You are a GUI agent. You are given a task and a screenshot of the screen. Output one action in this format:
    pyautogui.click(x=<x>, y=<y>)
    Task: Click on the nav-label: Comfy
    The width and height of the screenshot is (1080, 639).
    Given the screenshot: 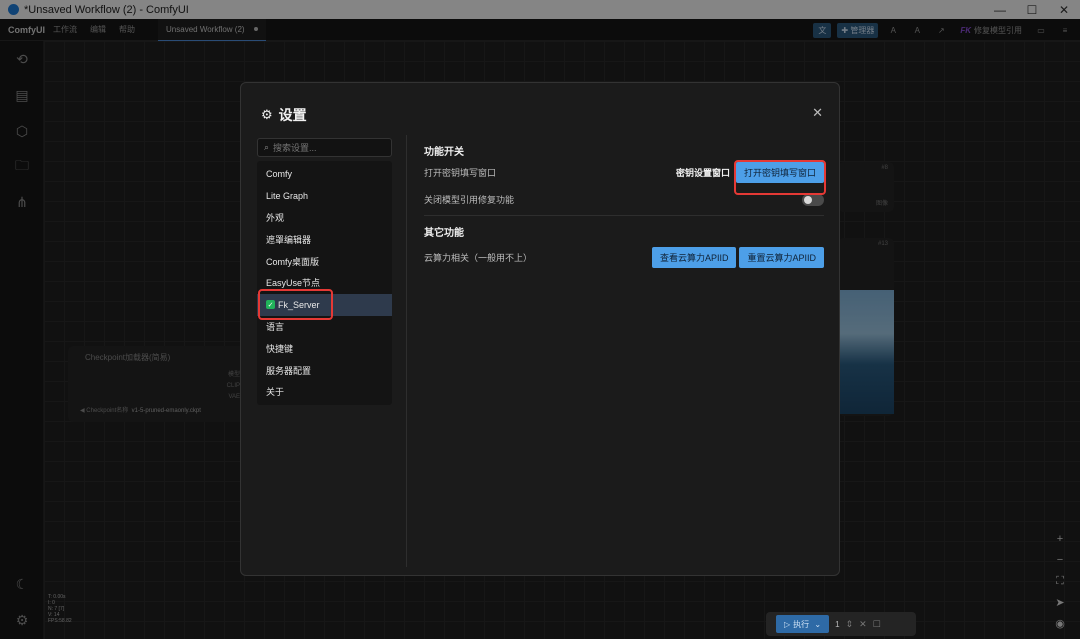 What is the action you would take?
    pyautogui.click(x=279, y=173)
    